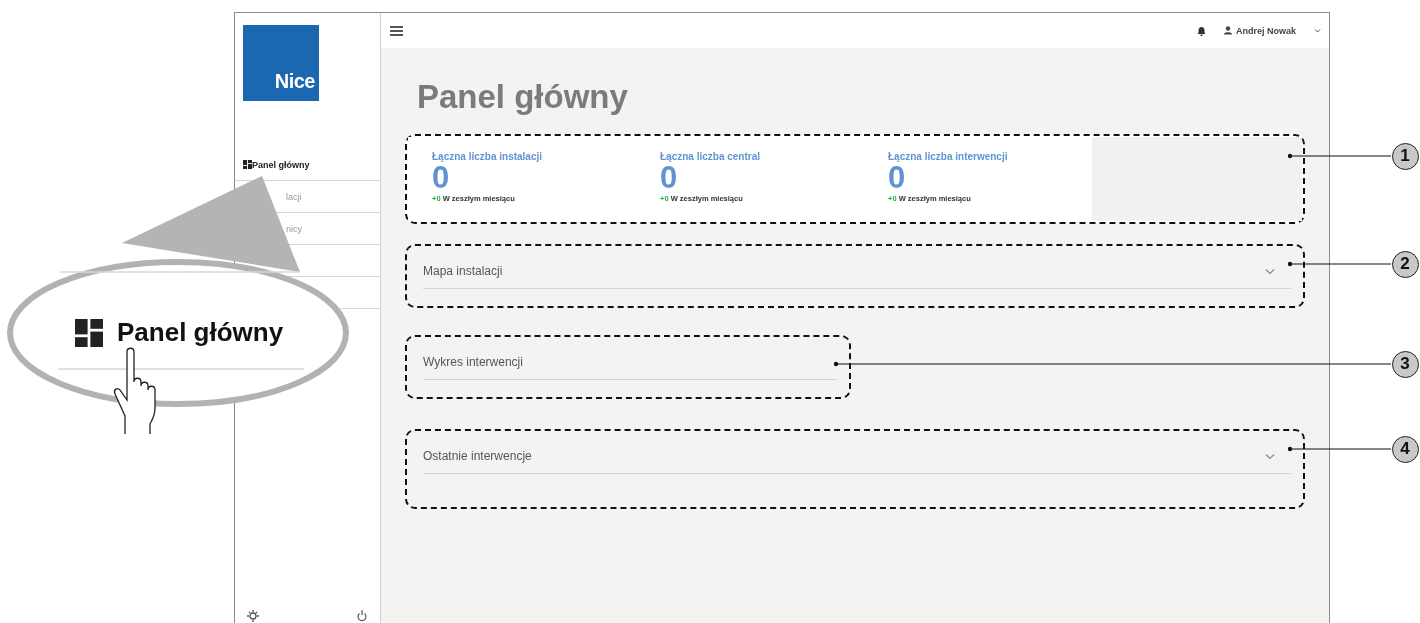  Describe the element at coordinates (281, 164) in the screenshot. I see `sidebar-item: Panel główny` at that location.